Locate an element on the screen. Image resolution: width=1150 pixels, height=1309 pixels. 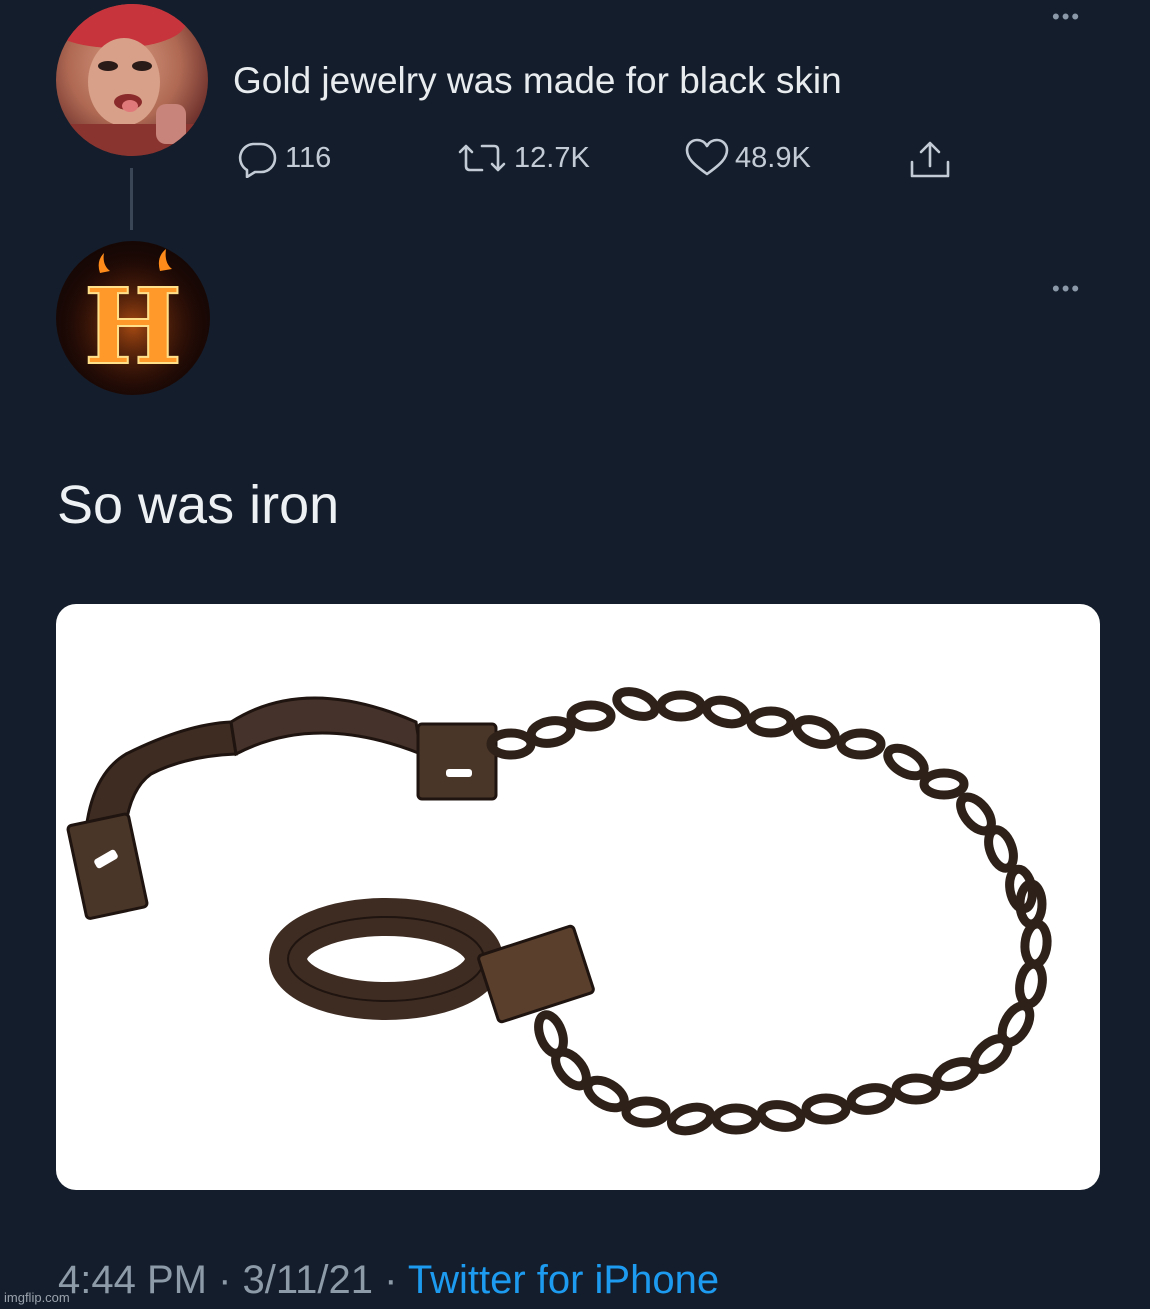
retweet-button: 12.7K is located at coordinates (523, 158).